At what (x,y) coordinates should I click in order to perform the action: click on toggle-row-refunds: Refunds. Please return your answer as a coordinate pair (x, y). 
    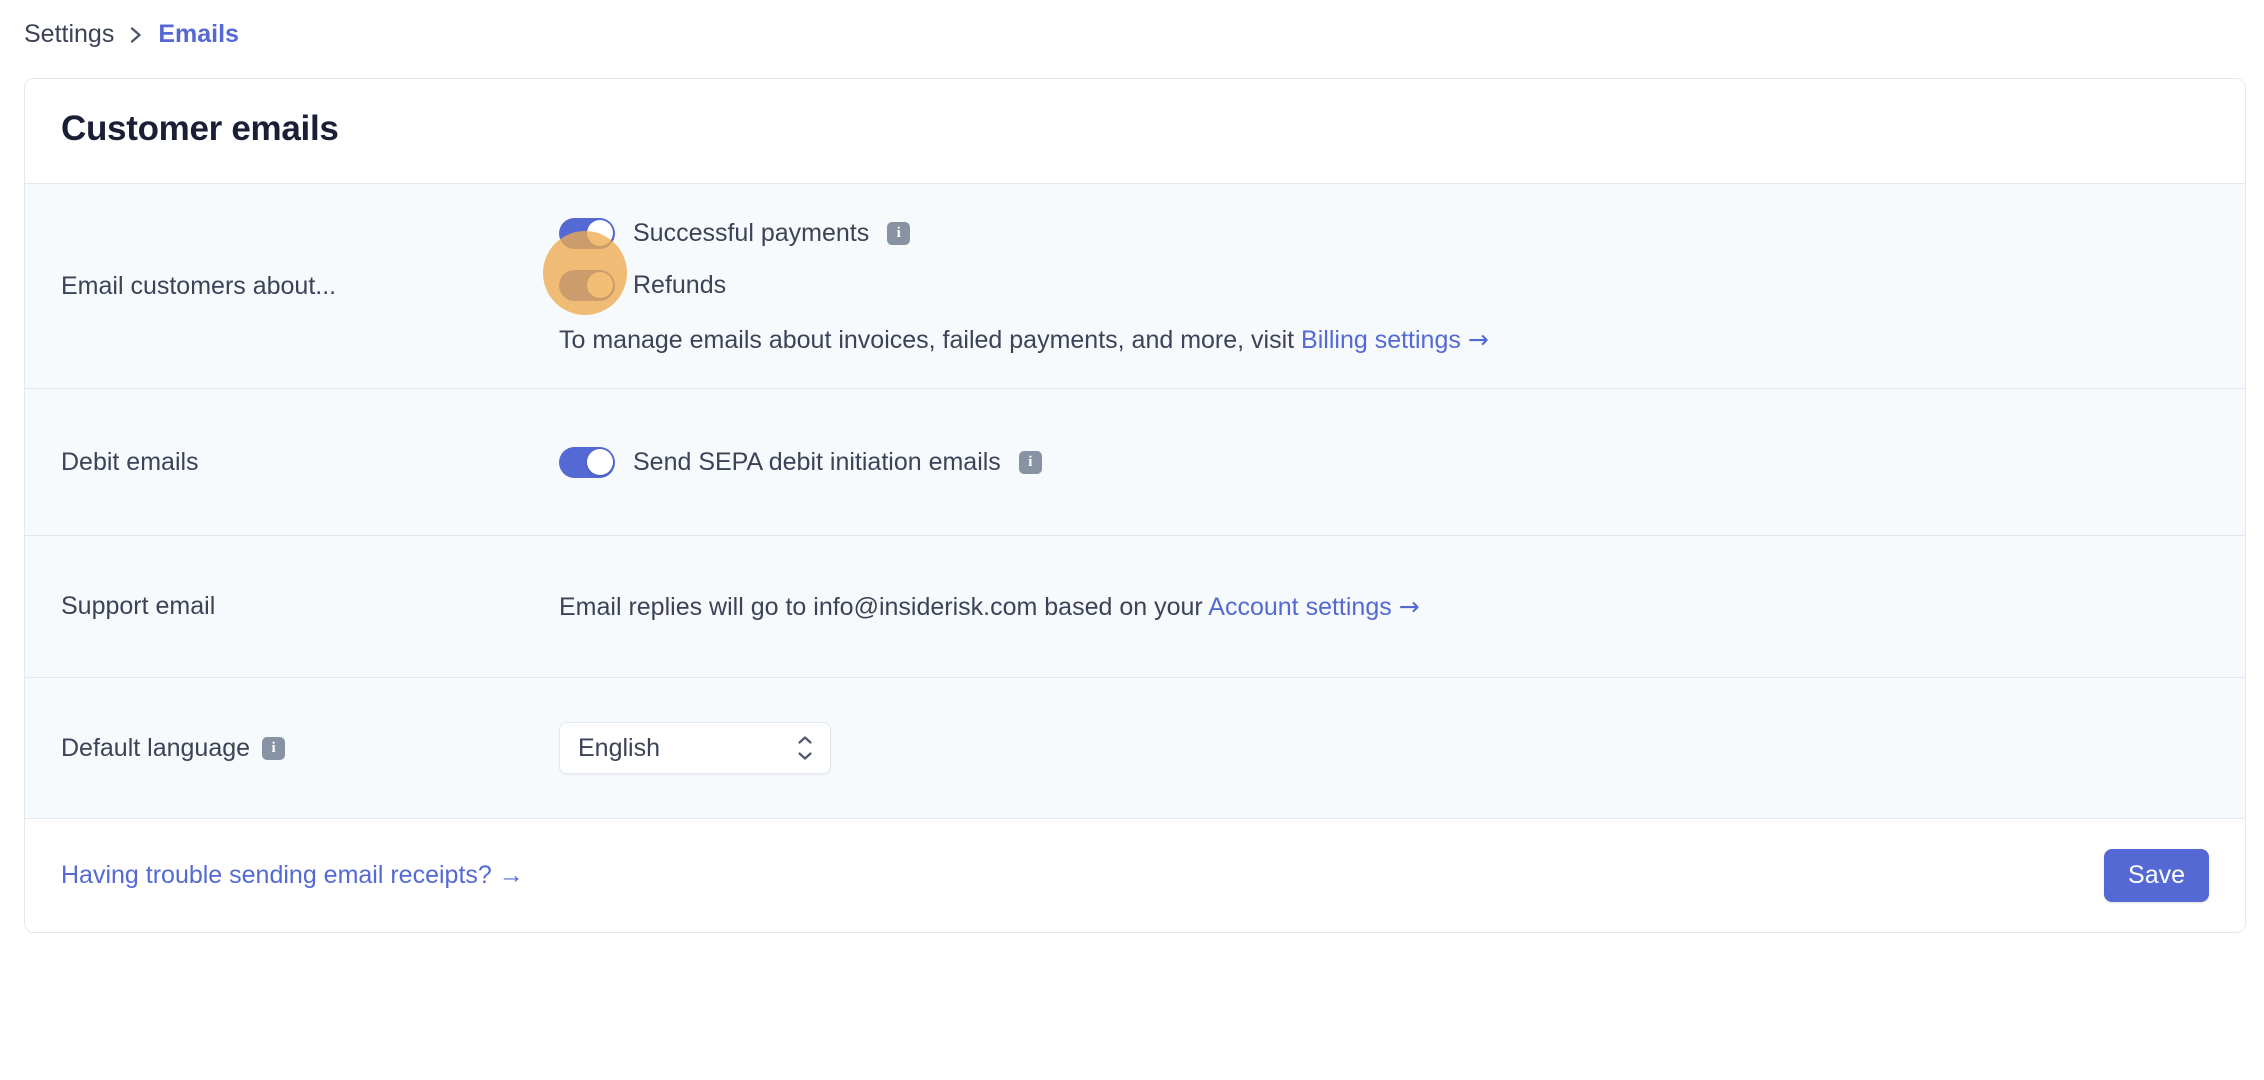
    Looking at the image, I should click on (1384, 285).